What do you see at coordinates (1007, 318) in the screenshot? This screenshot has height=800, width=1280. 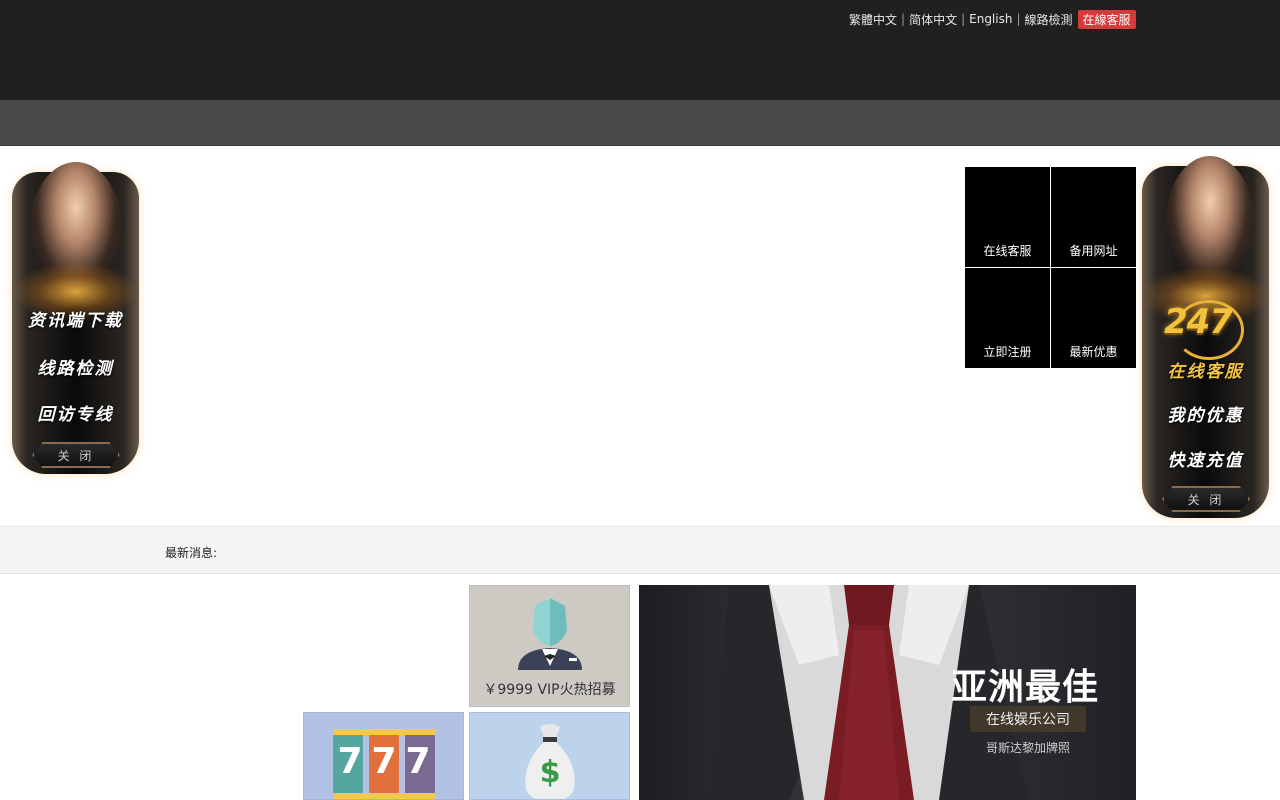 I see `quick-link-register: 立即注册` at bounding box center [1007, 318].